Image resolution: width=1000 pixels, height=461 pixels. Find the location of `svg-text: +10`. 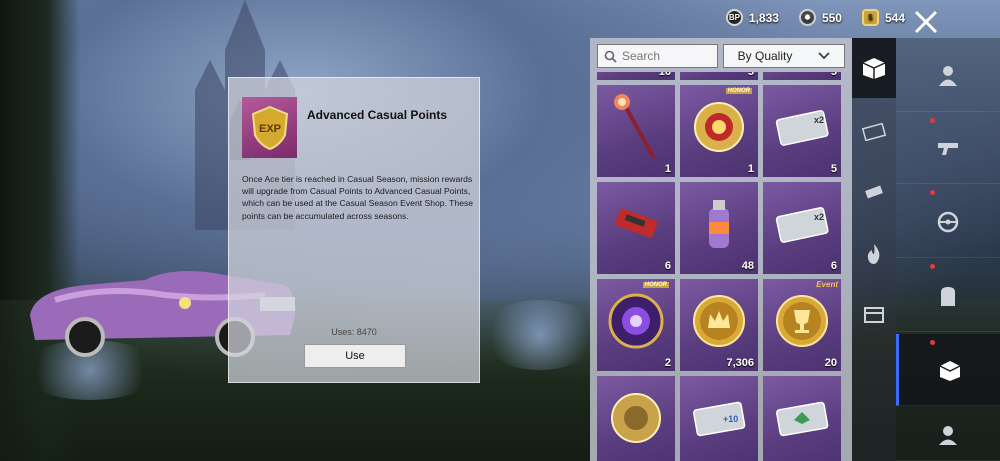

svg-text: +10 is located at coordinates (730, 419).